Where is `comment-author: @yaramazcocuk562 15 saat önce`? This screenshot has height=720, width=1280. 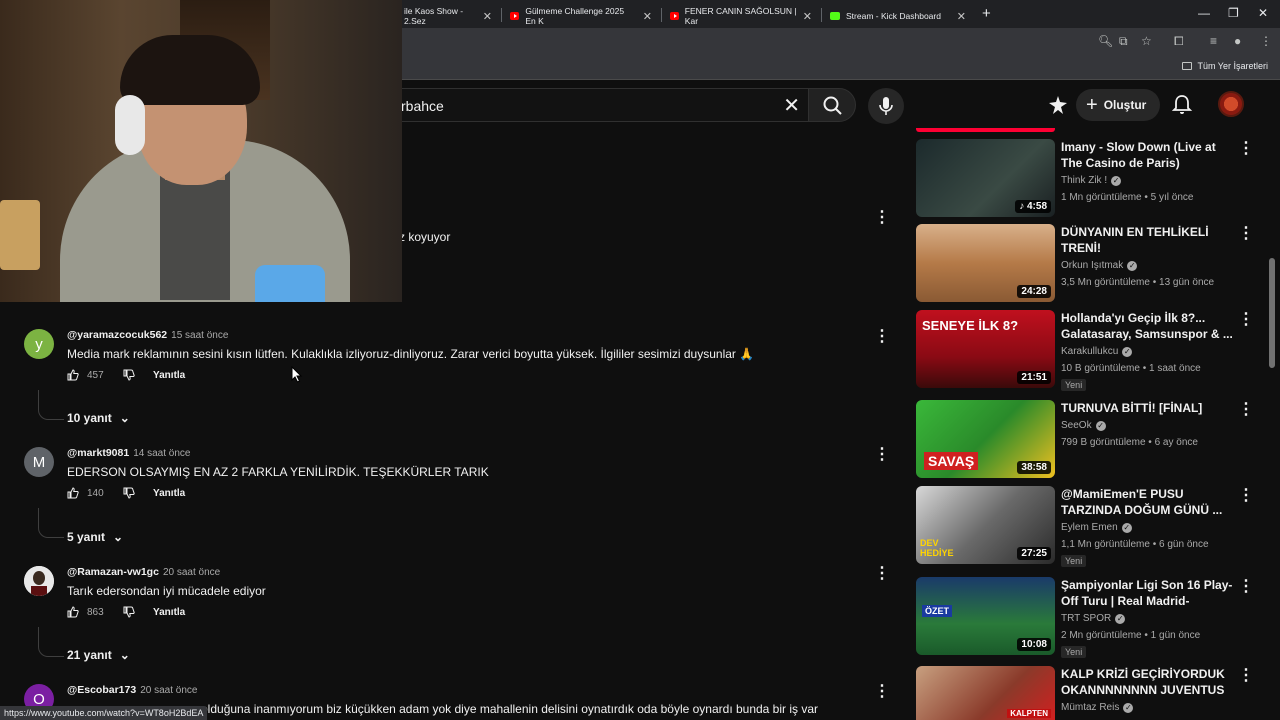
comment-author: @yaramazcocuk562 15 saat önce is located at coordinates (147, 335).